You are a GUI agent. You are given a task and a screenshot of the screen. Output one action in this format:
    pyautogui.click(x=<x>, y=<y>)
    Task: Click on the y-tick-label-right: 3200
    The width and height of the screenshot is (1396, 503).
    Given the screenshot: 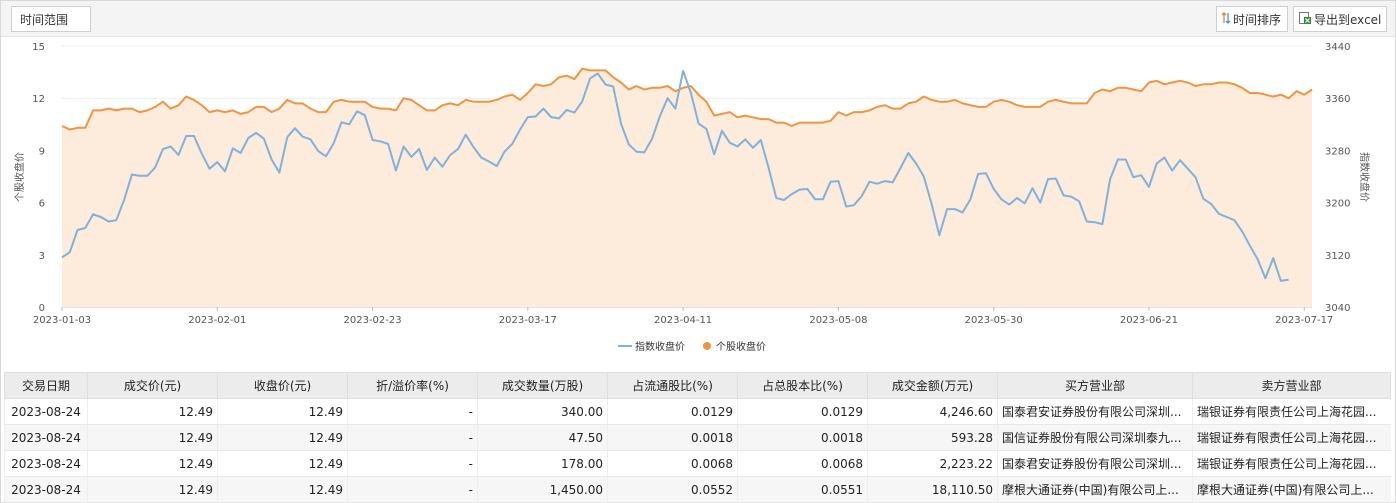 What is the action you would take?
    pyautogui.click(x=1337, y=204)
    